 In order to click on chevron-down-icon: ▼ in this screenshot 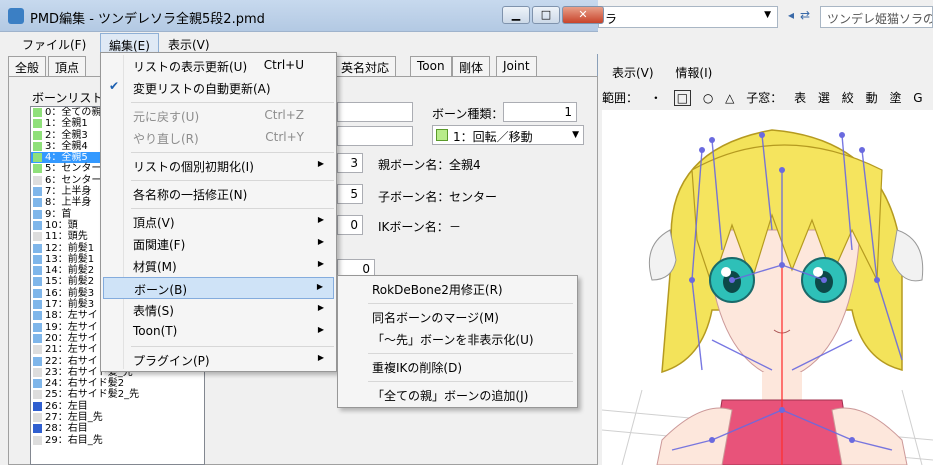, I will do `click(575, 135)`.